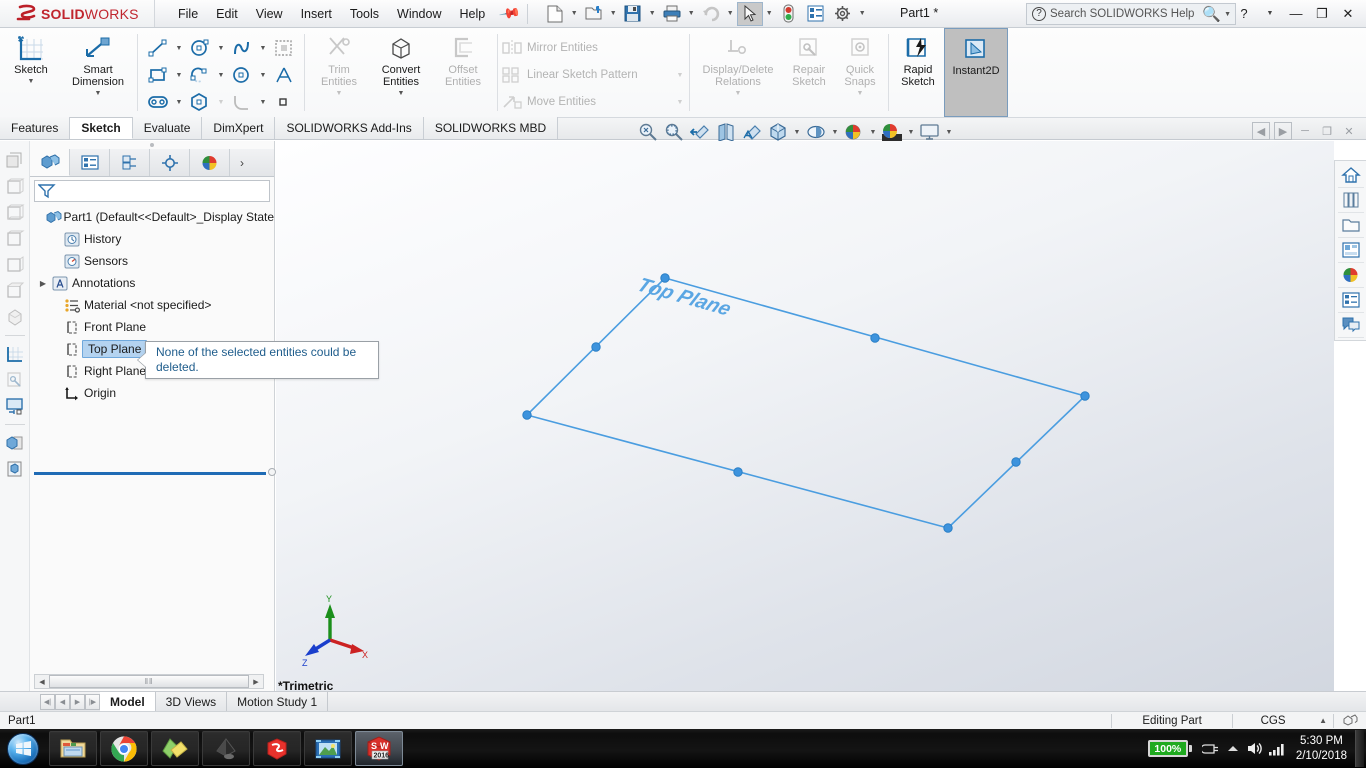 The width and height of the screenshot is (1366, 768). I want to click on polygon-arc-caret: ▼, so click(221, 75).